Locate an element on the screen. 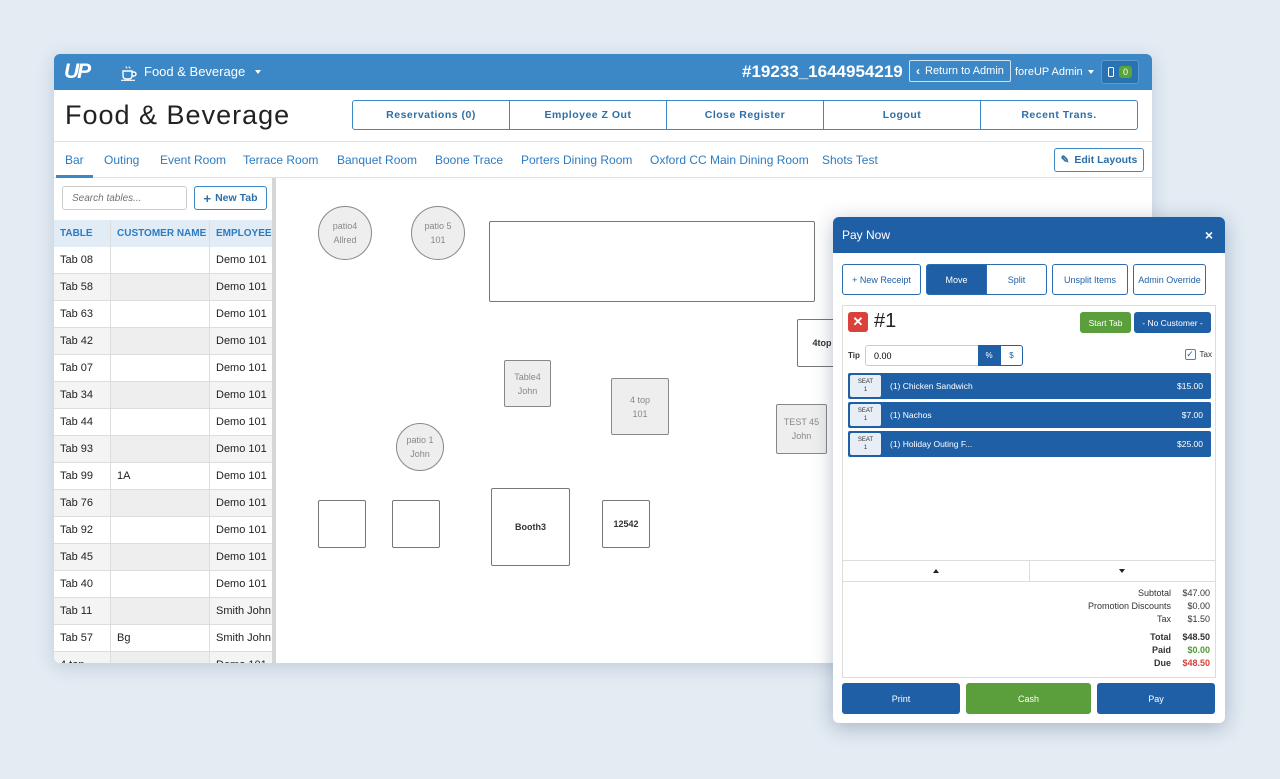  plus-icon: + is located at coordinates (207, 198).